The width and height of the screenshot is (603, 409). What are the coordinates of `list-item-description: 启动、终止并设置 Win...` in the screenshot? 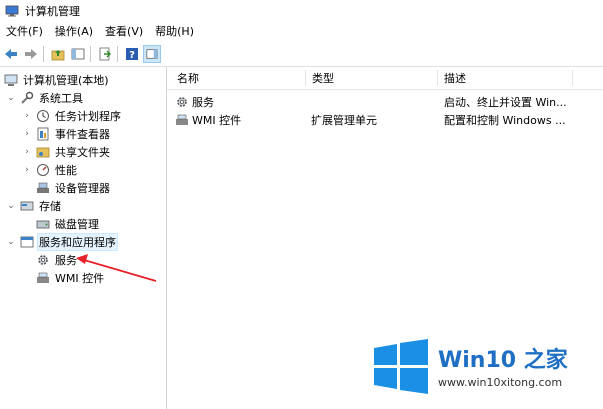 It's located at (505, 102).